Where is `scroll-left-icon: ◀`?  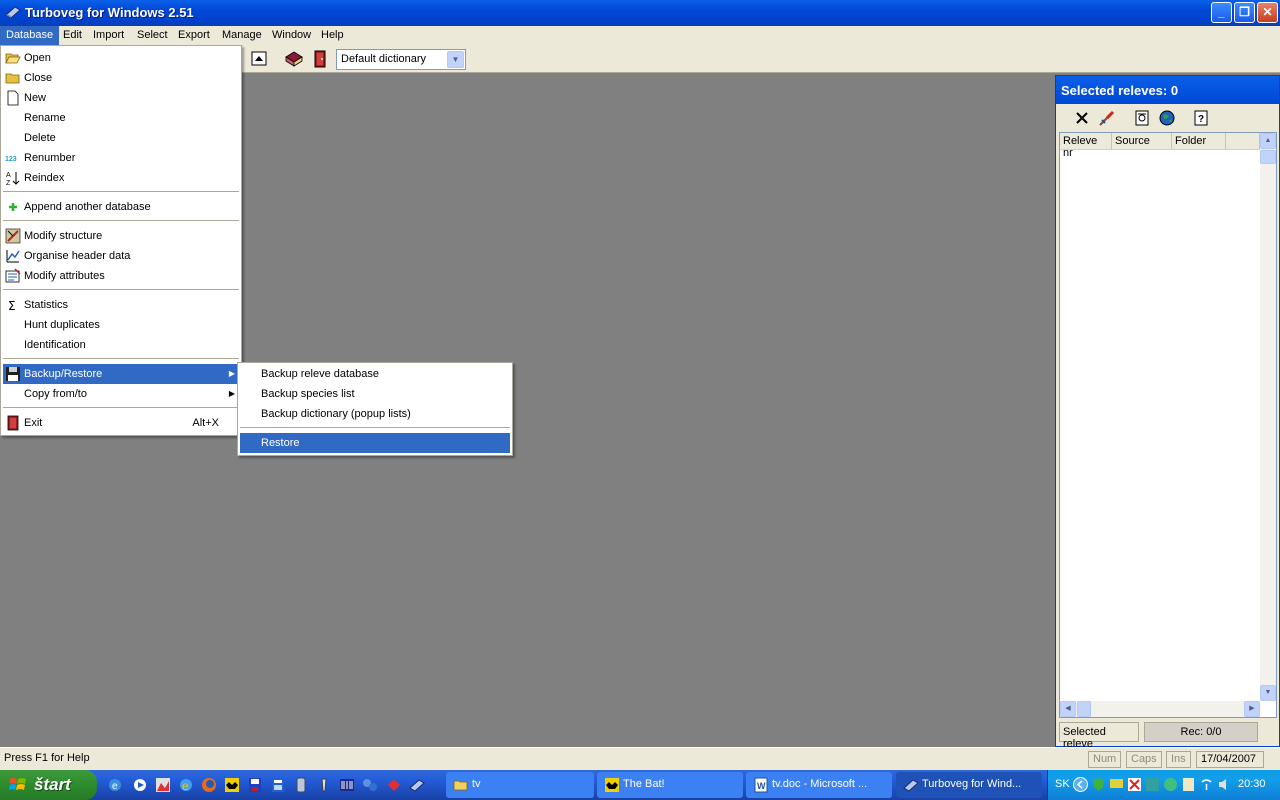
scroll-left-icon: ◀ is located at coordinates (1068, 709).